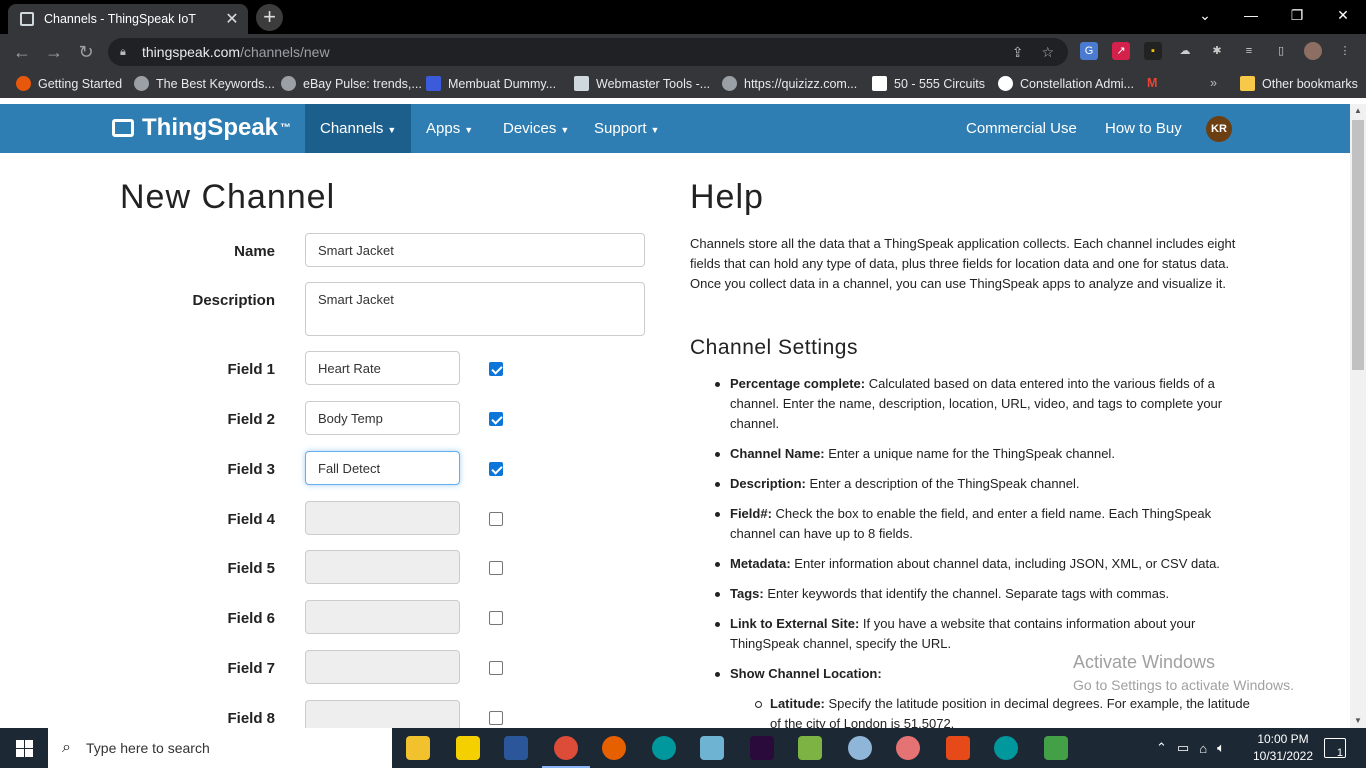 The width and height of the screenshot is (1366, 768). What do you see at coordinates (1006, 748) in the screenshot?
I see `arduino-ide-icon` at bounding box center [1006, 748].